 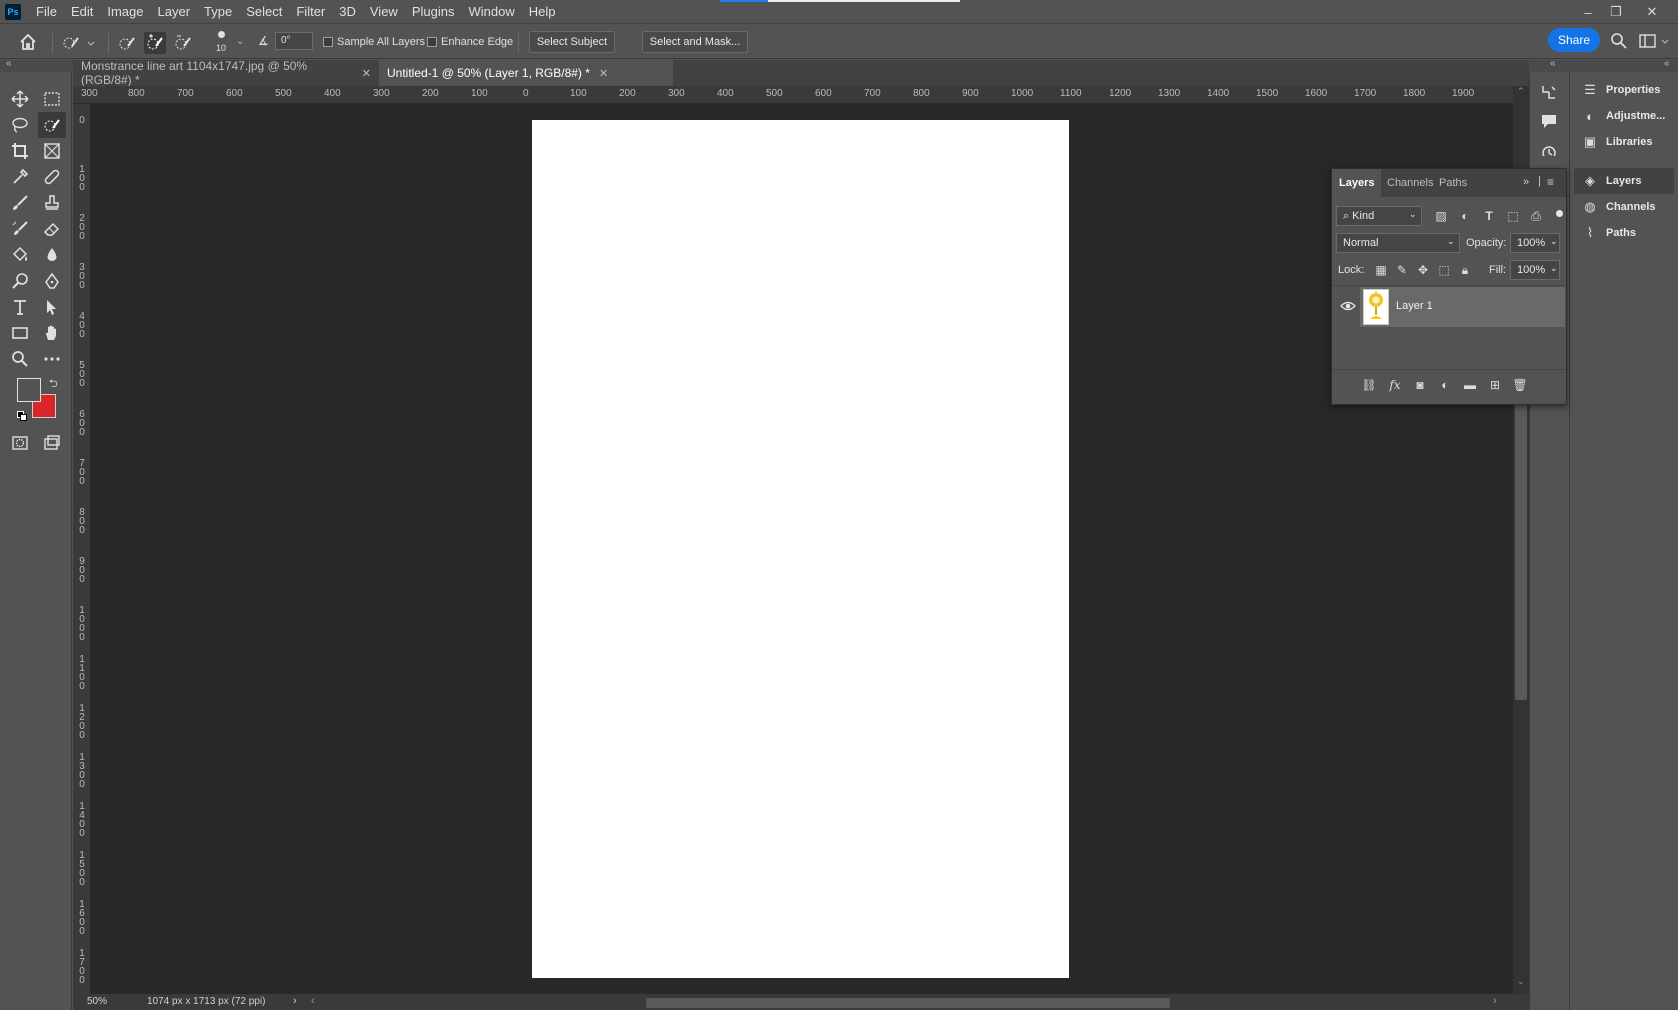 I want to click on new-layer-icon: ⊞, so click(x=1495, y=385).